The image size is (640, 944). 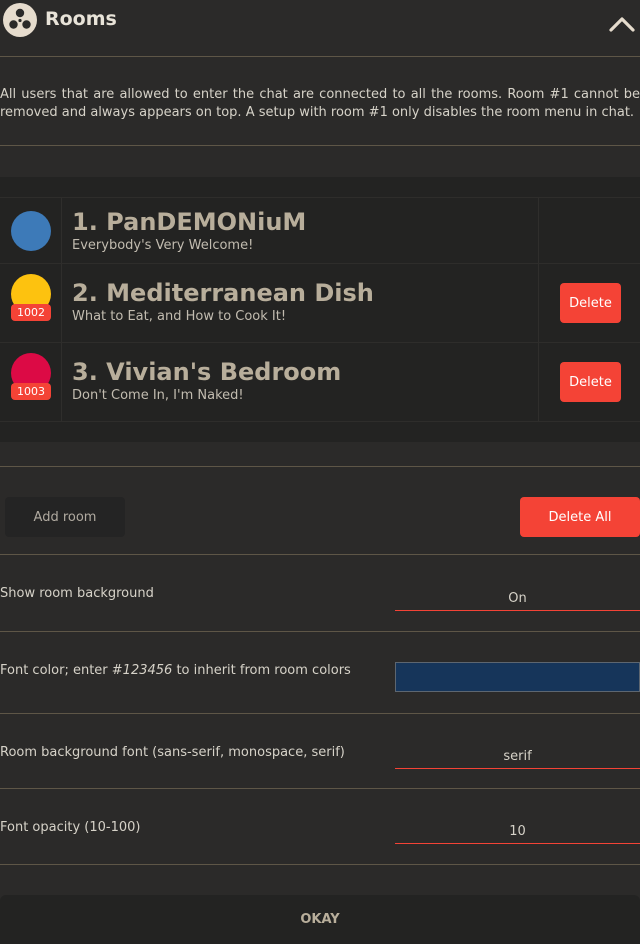 I want to click on background-font-input: serif, so click(x=517, y=757).